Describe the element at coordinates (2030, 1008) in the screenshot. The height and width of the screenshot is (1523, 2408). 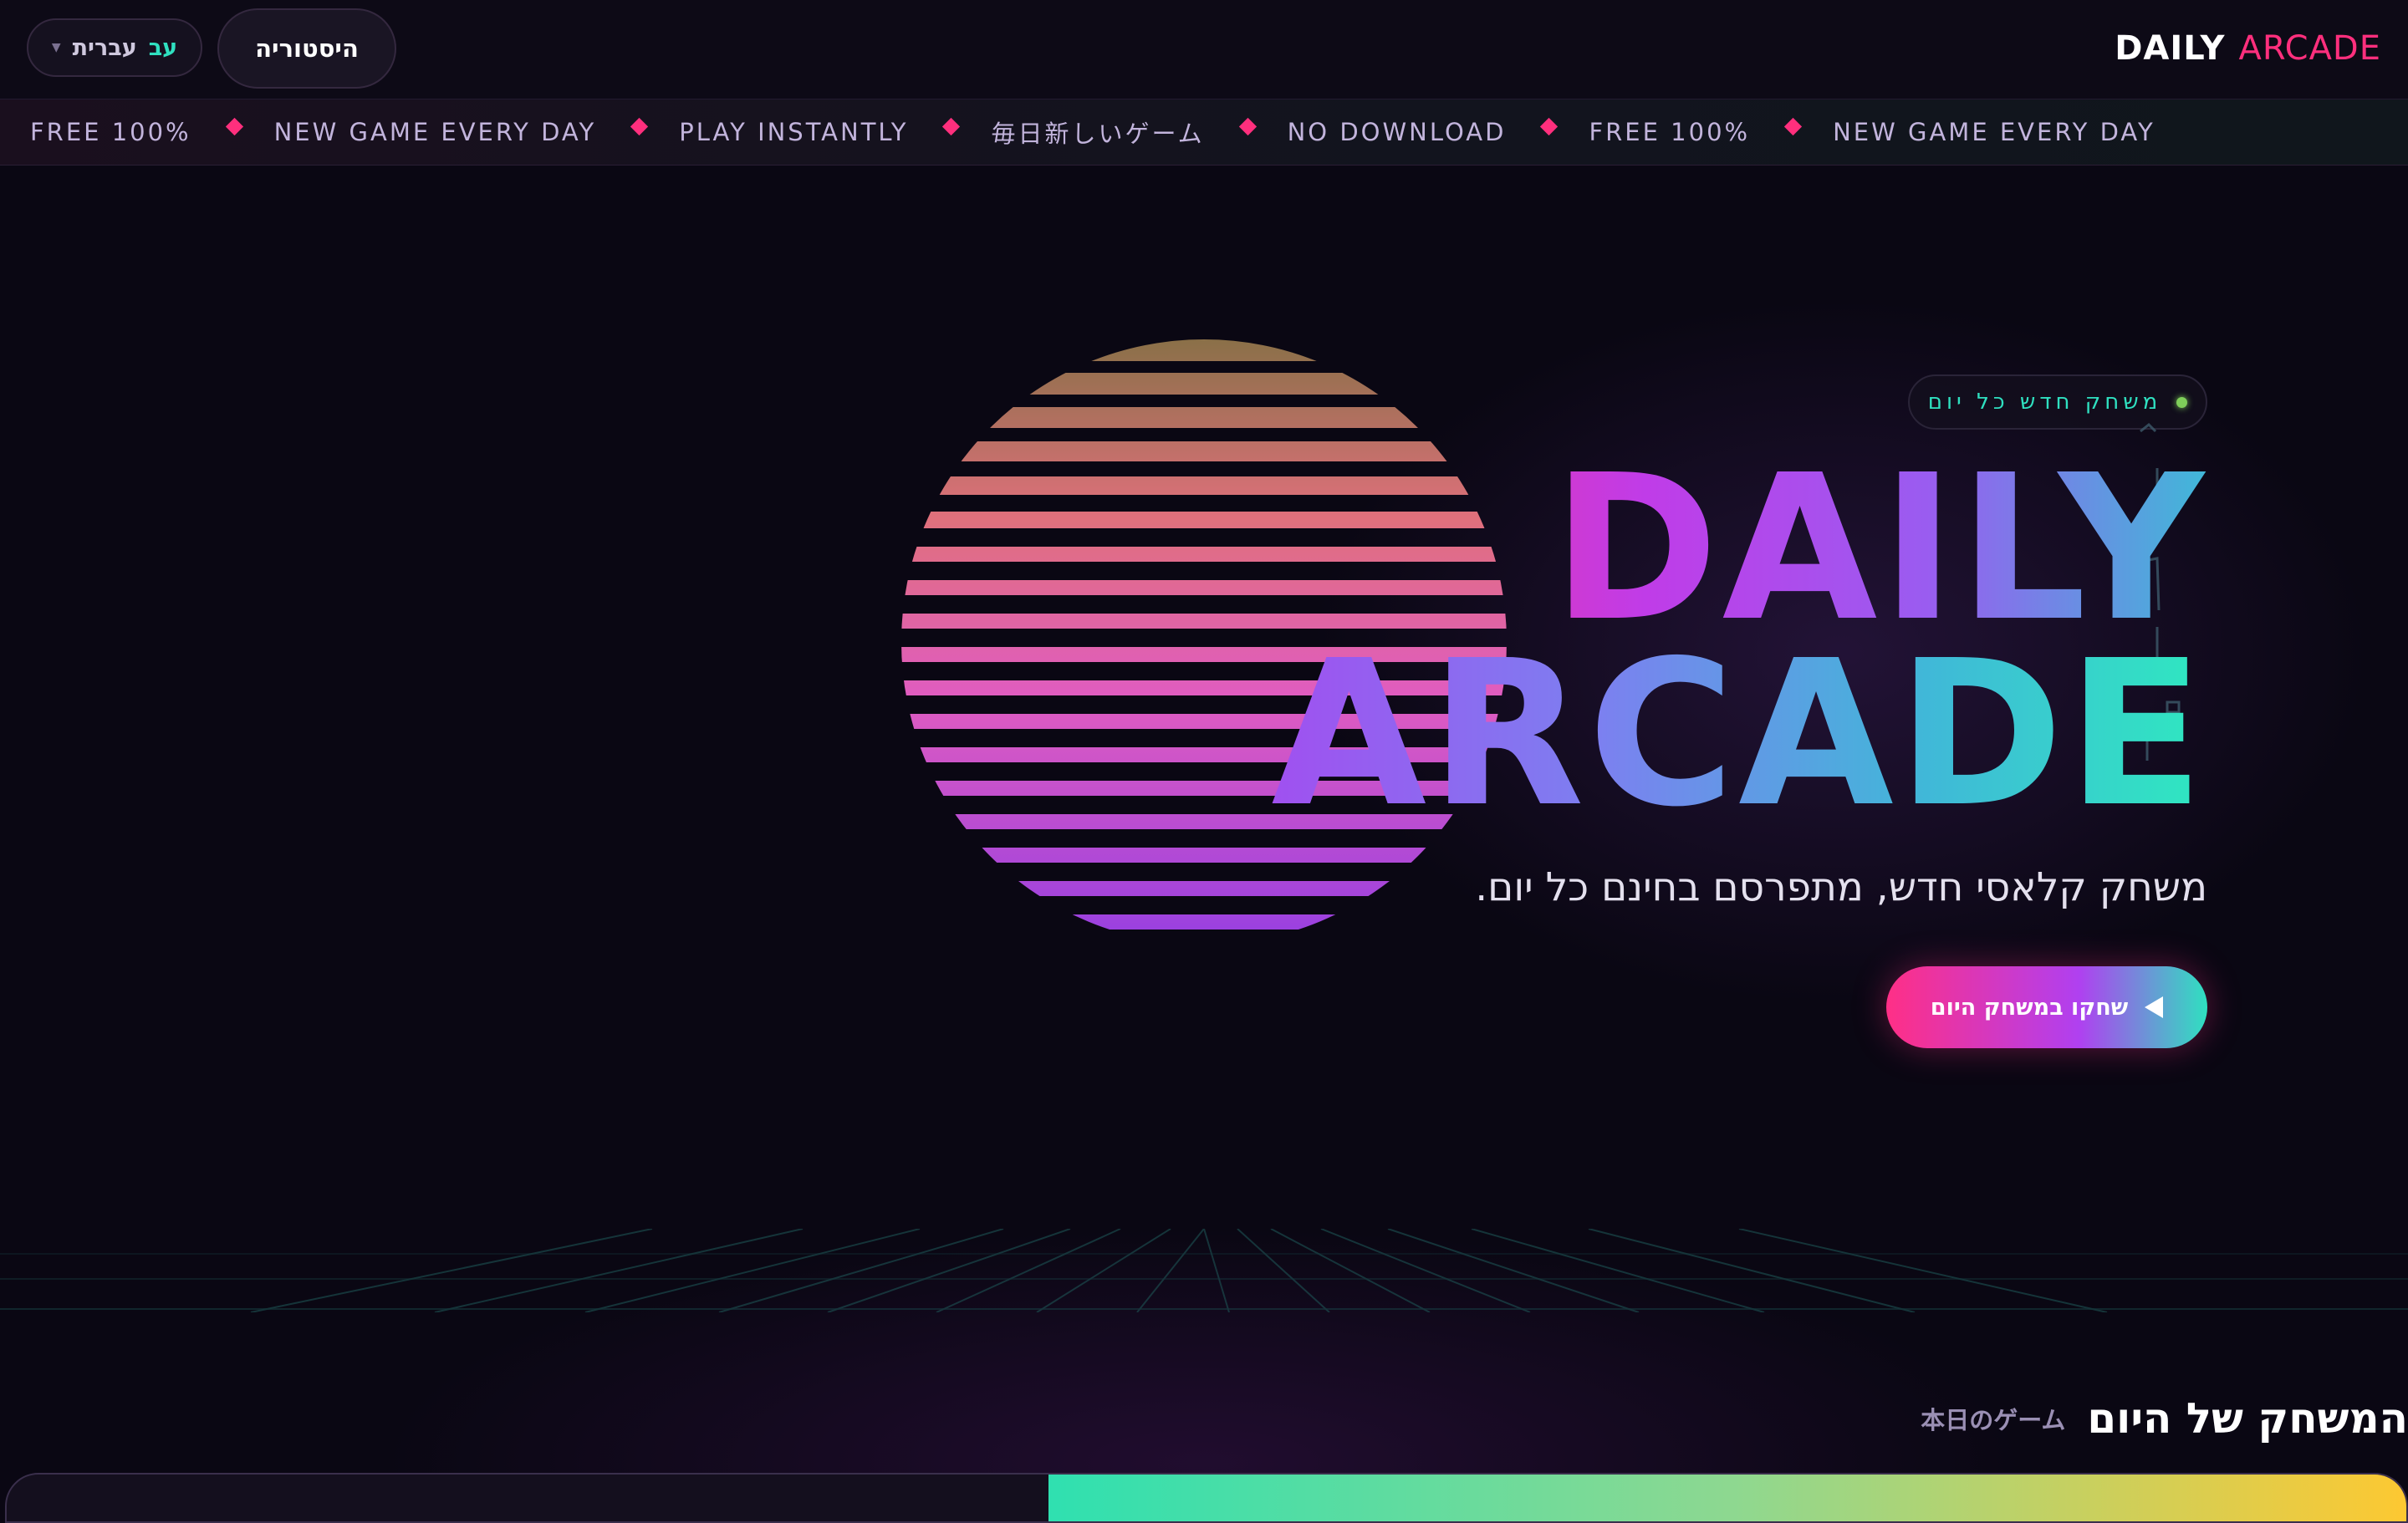
I see `play-button-label: שחקו במשחק היום` at that location.